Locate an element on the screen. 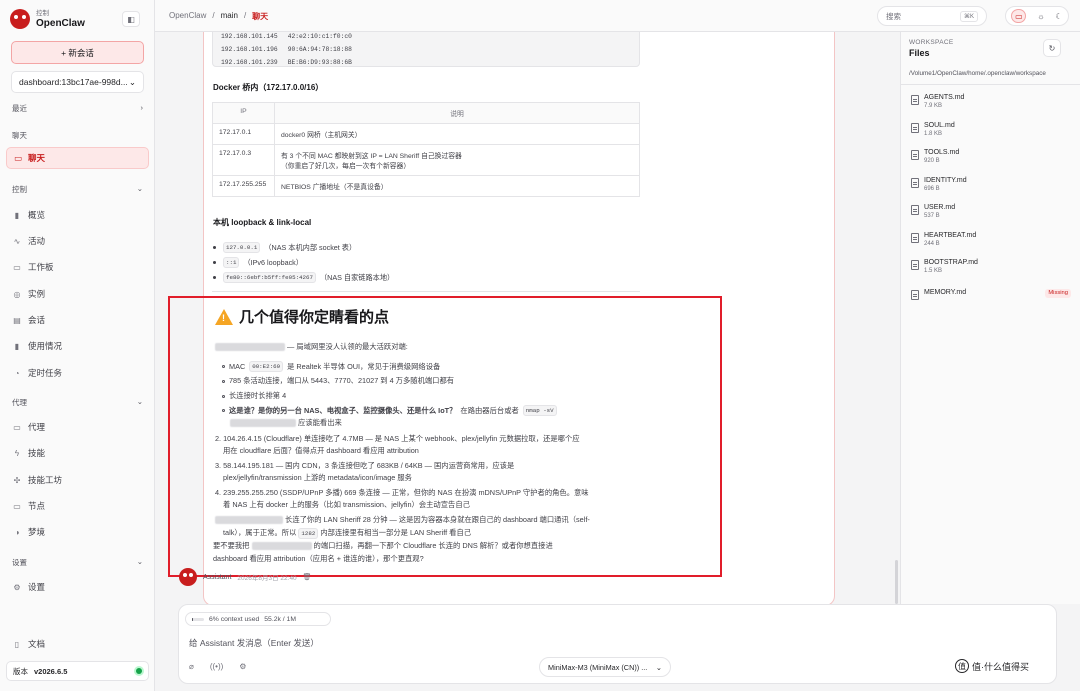 The width and height of the screenshot is (1080, 691). table-cell-desc: NETBIOS 广播地址（不是真设备） is located at coordinates (457, 186).